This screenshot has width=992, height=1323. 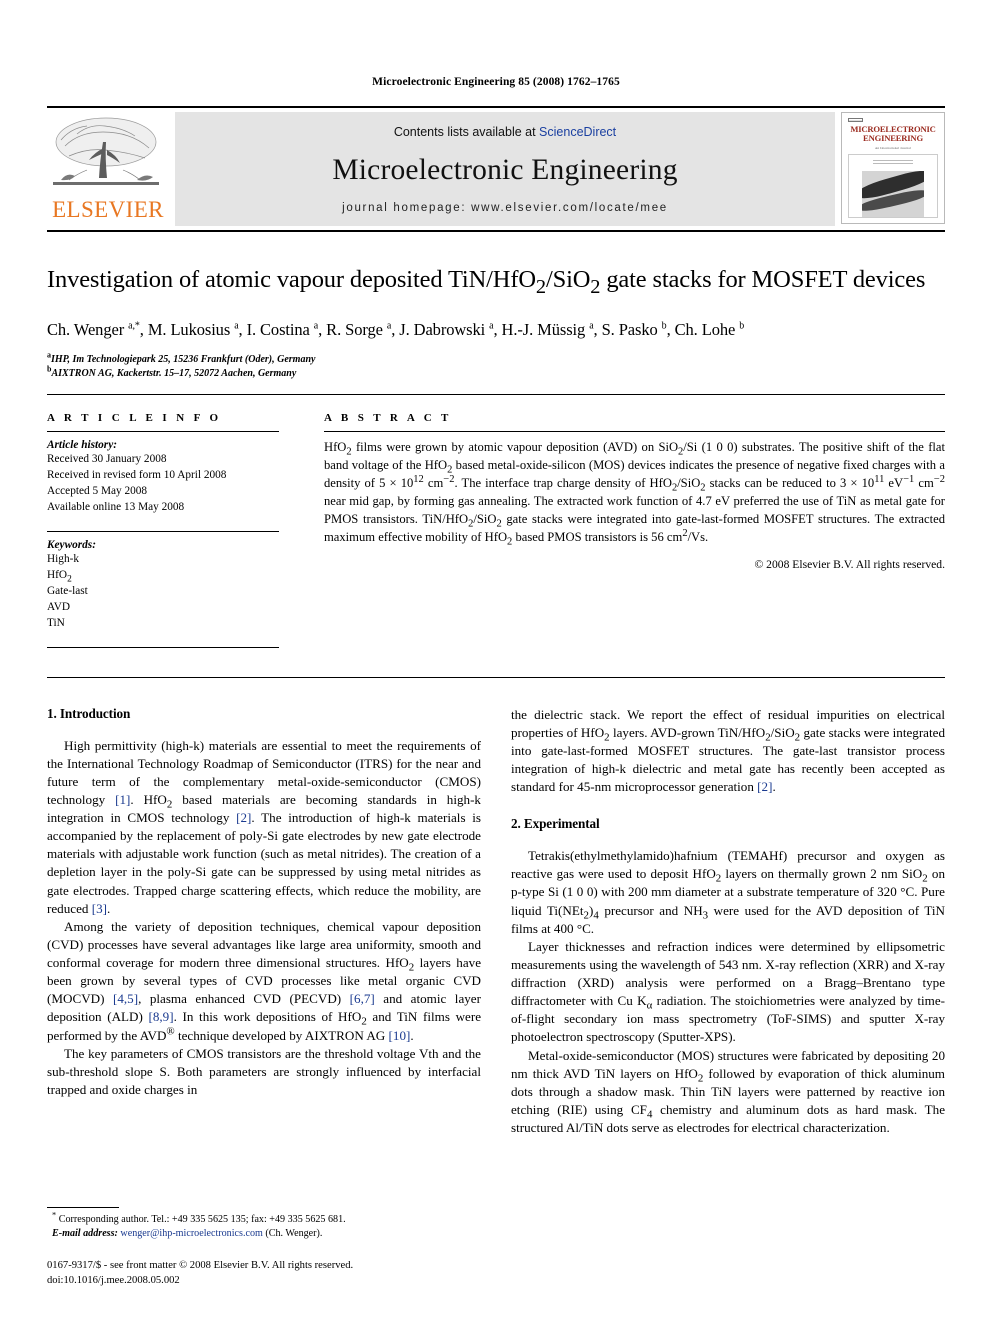 I want to click on sciencedirect-link: ScienceDirect, so click(x=577, y=132).